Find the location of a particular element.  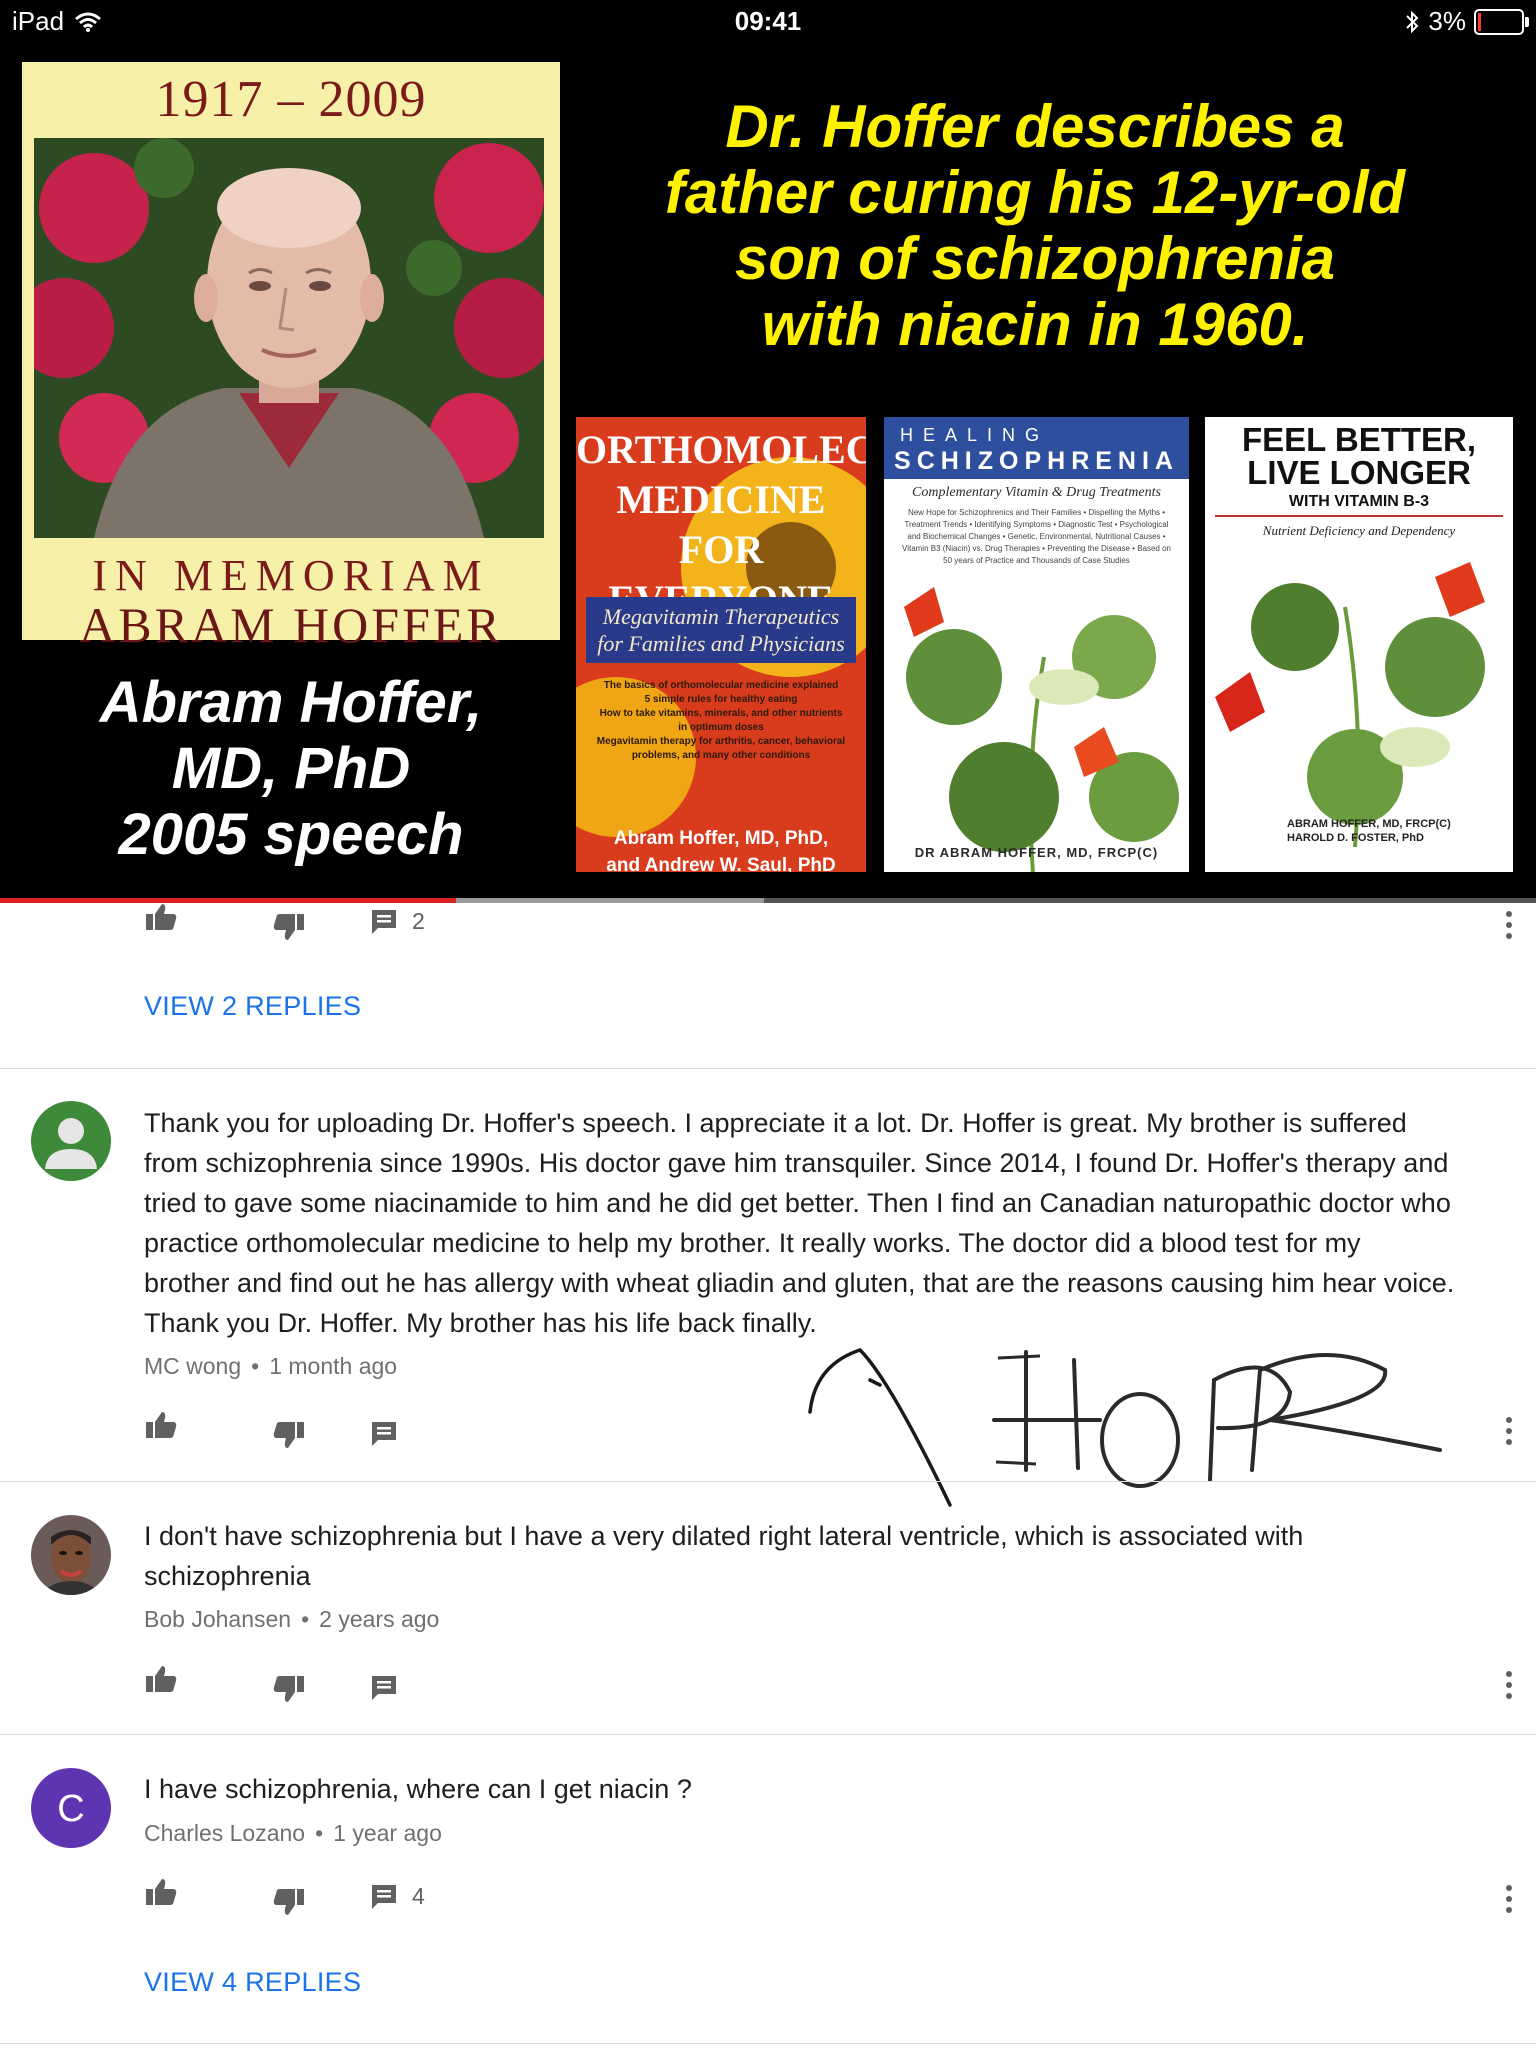

book-bullet: 5 simple rules for healthy eating is located at coordinates (721, 699).